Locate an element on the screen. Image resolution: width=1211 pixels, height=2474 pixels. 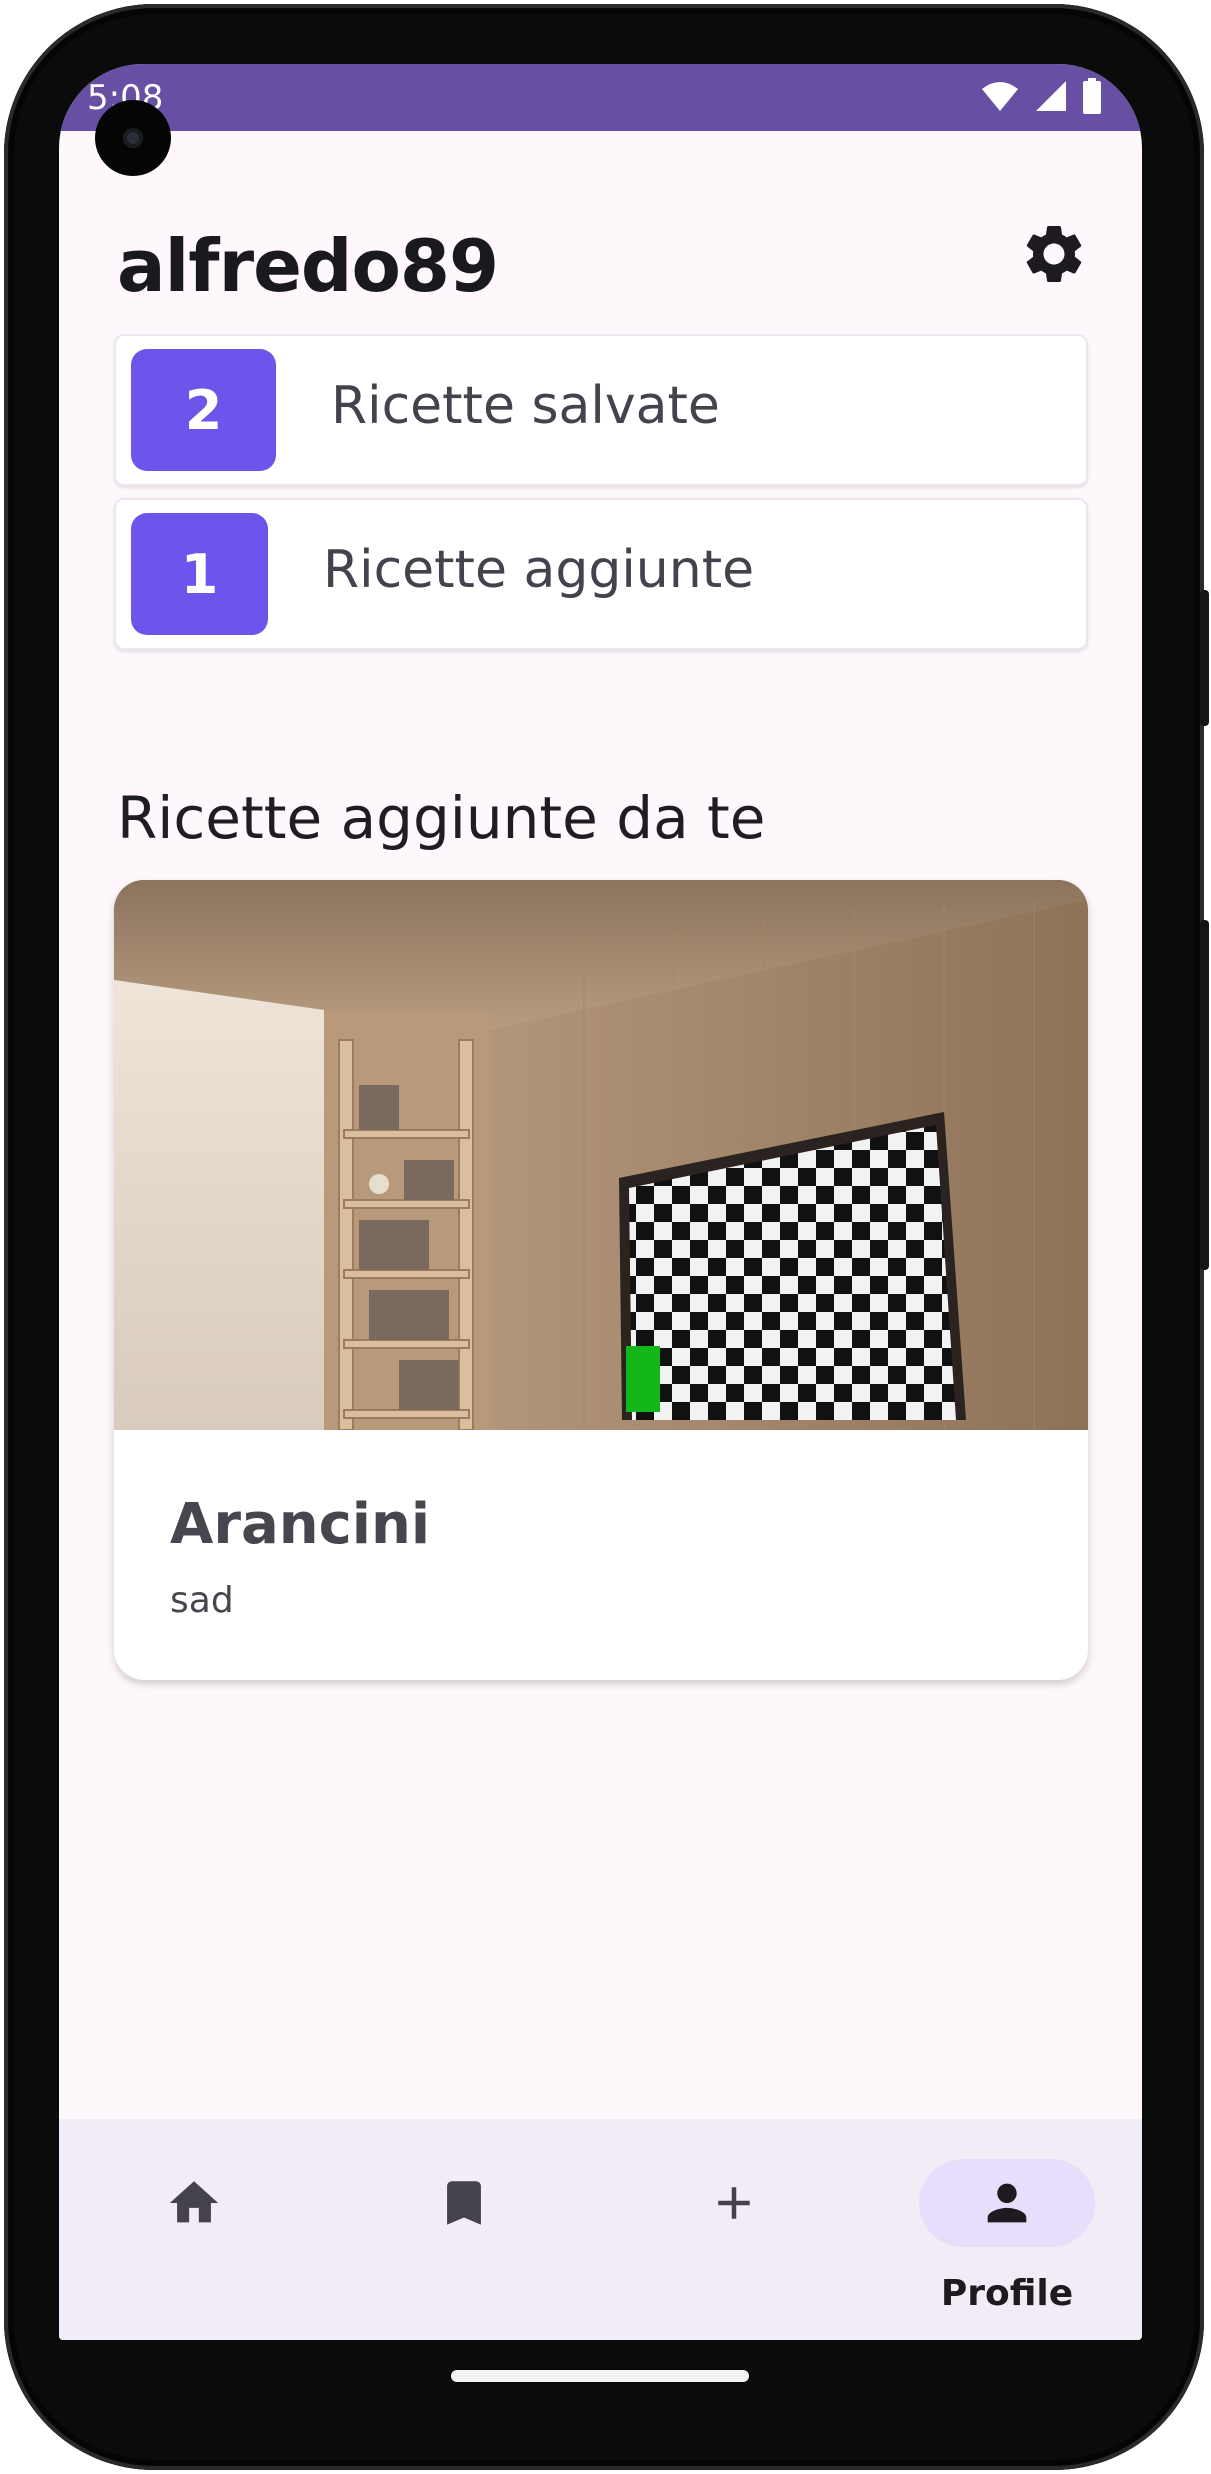
nav-saved-indicator is located at coordinates (464, 2203).